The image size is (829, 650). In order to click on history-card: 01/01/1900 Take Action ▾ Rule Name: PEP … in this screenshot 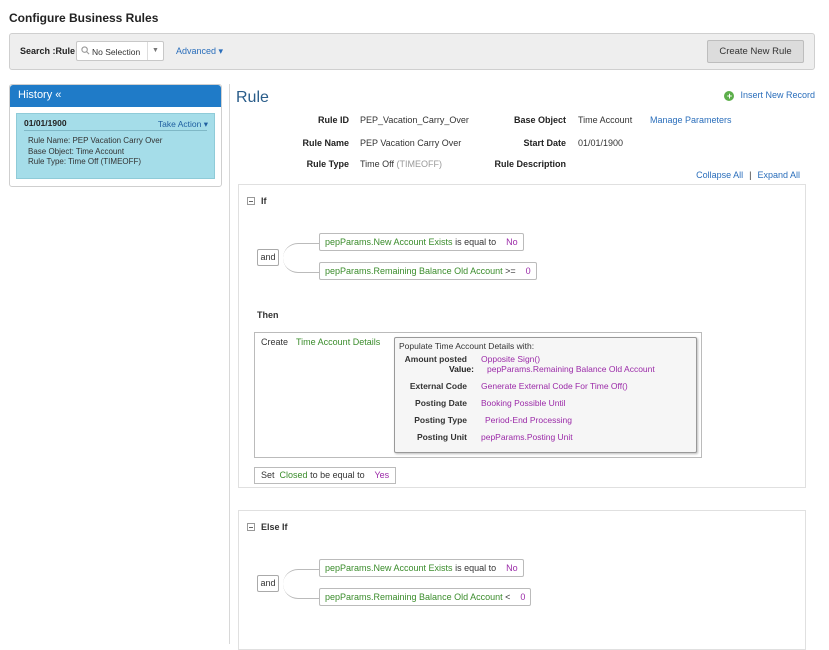, I will do `click(115, 146)`.